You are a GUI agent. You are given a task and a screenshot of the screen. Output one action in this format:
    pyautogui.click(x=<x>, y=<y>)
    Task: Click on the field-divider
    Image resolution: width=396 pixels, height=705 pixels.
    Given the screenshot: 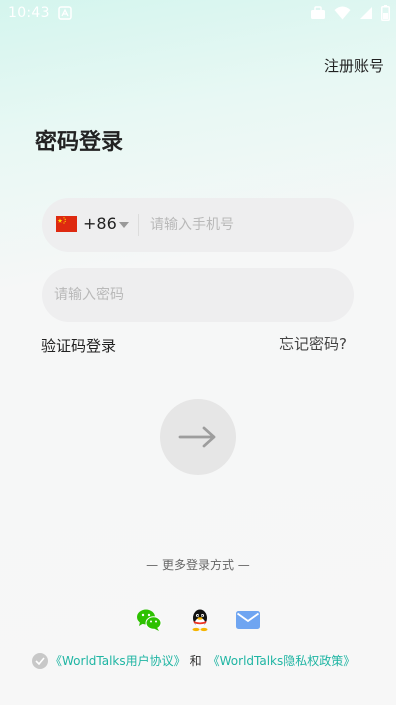 What is the action you would take?
    pyautogui.click(x=138, y=225)
    